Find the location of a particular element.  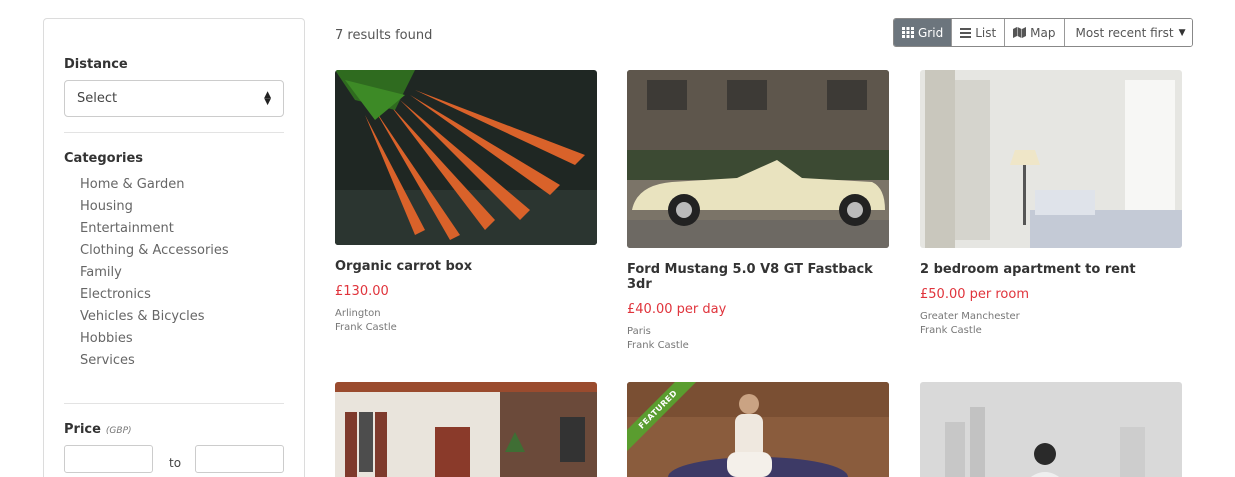

price-title: Price (GBP) is located at coordinates (98, 429).